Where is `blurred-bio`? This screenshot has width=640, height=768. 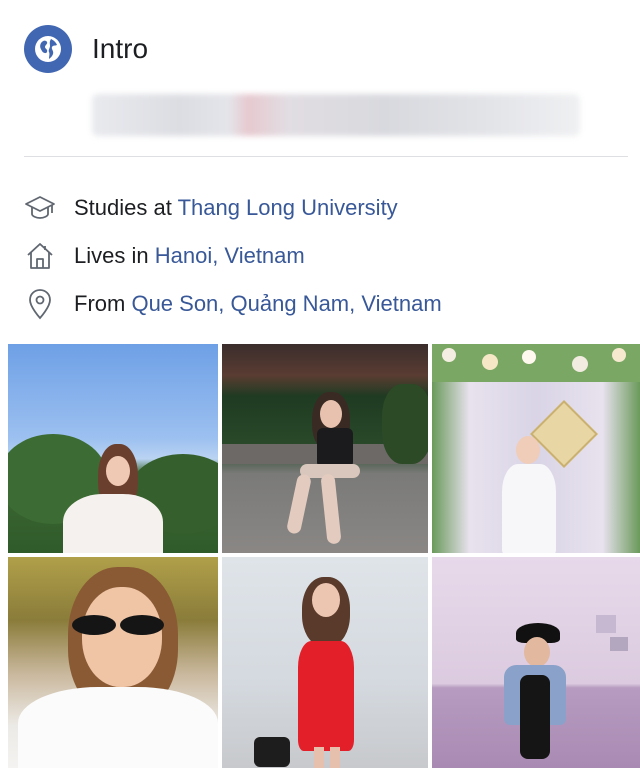
blurred-bio is located at coordinates (336, 115).